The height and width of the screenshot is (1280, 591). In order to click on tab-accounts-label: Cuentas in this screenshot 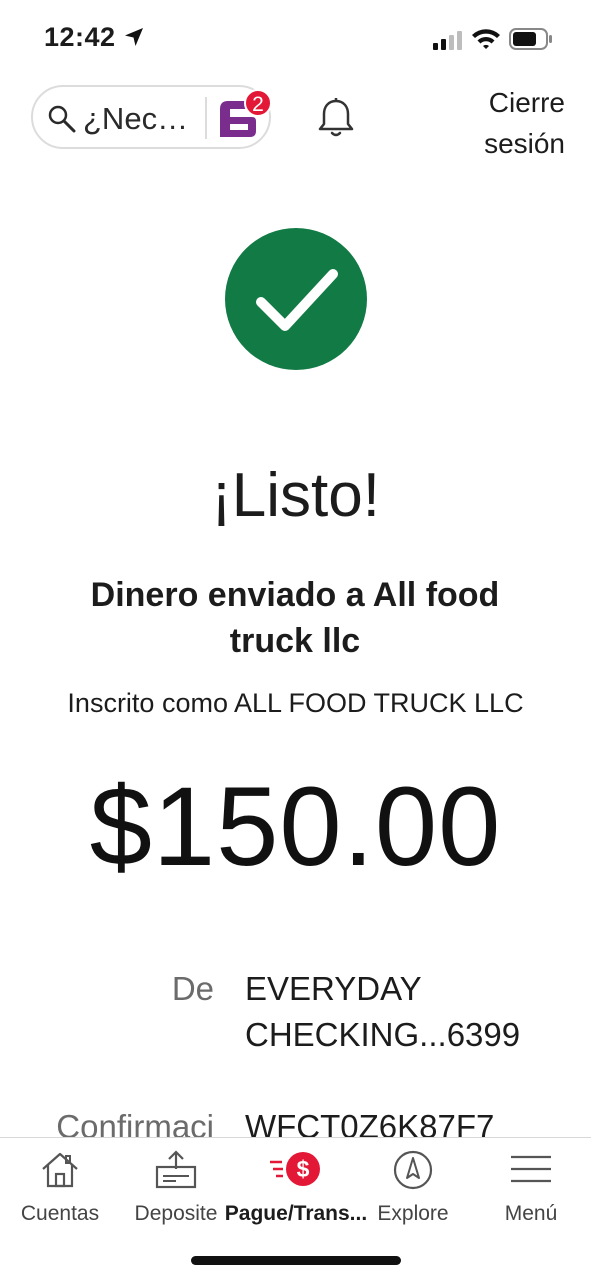, I will do `click(60, 1213)`.